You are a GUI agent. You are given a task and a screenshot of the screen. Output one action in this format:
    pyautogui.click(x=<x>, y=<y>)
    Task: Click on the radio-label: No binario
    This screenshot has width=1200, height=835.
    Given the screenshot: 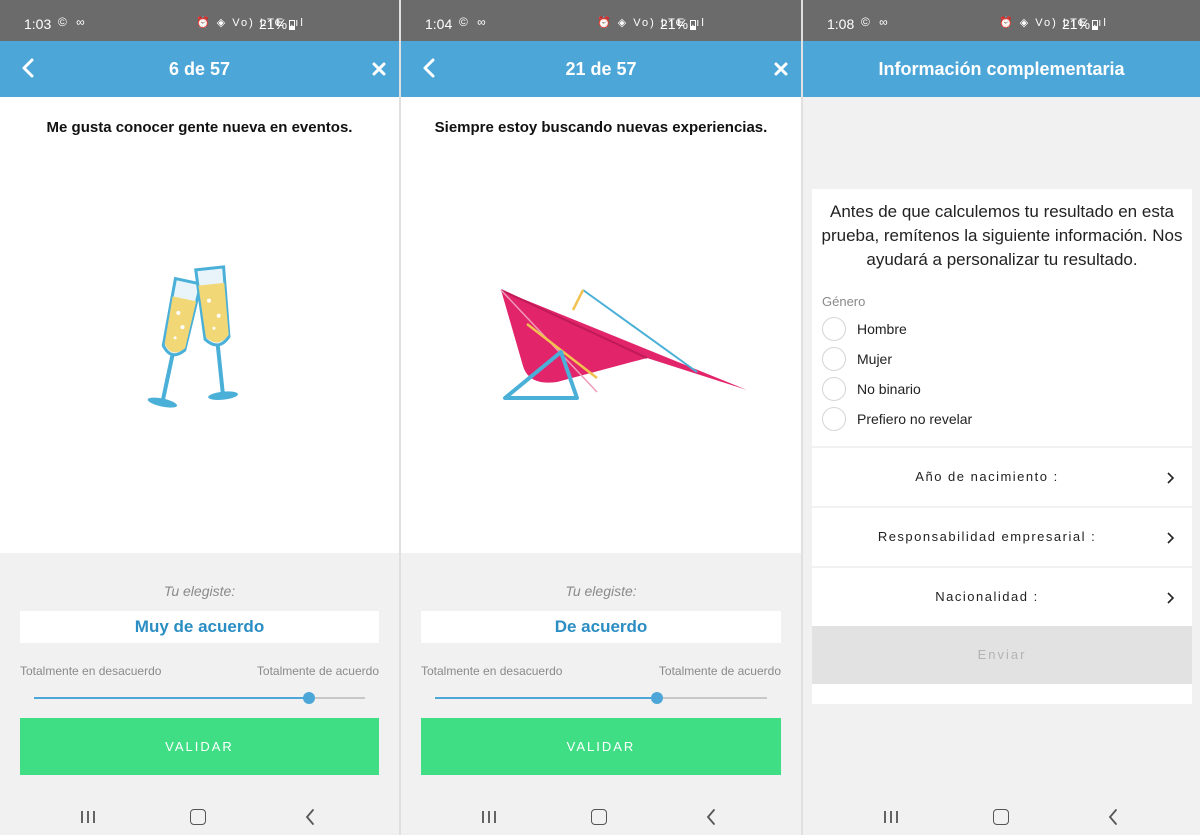 What is the action you would take?
    pyautogui.click(x=889, y=389)
    